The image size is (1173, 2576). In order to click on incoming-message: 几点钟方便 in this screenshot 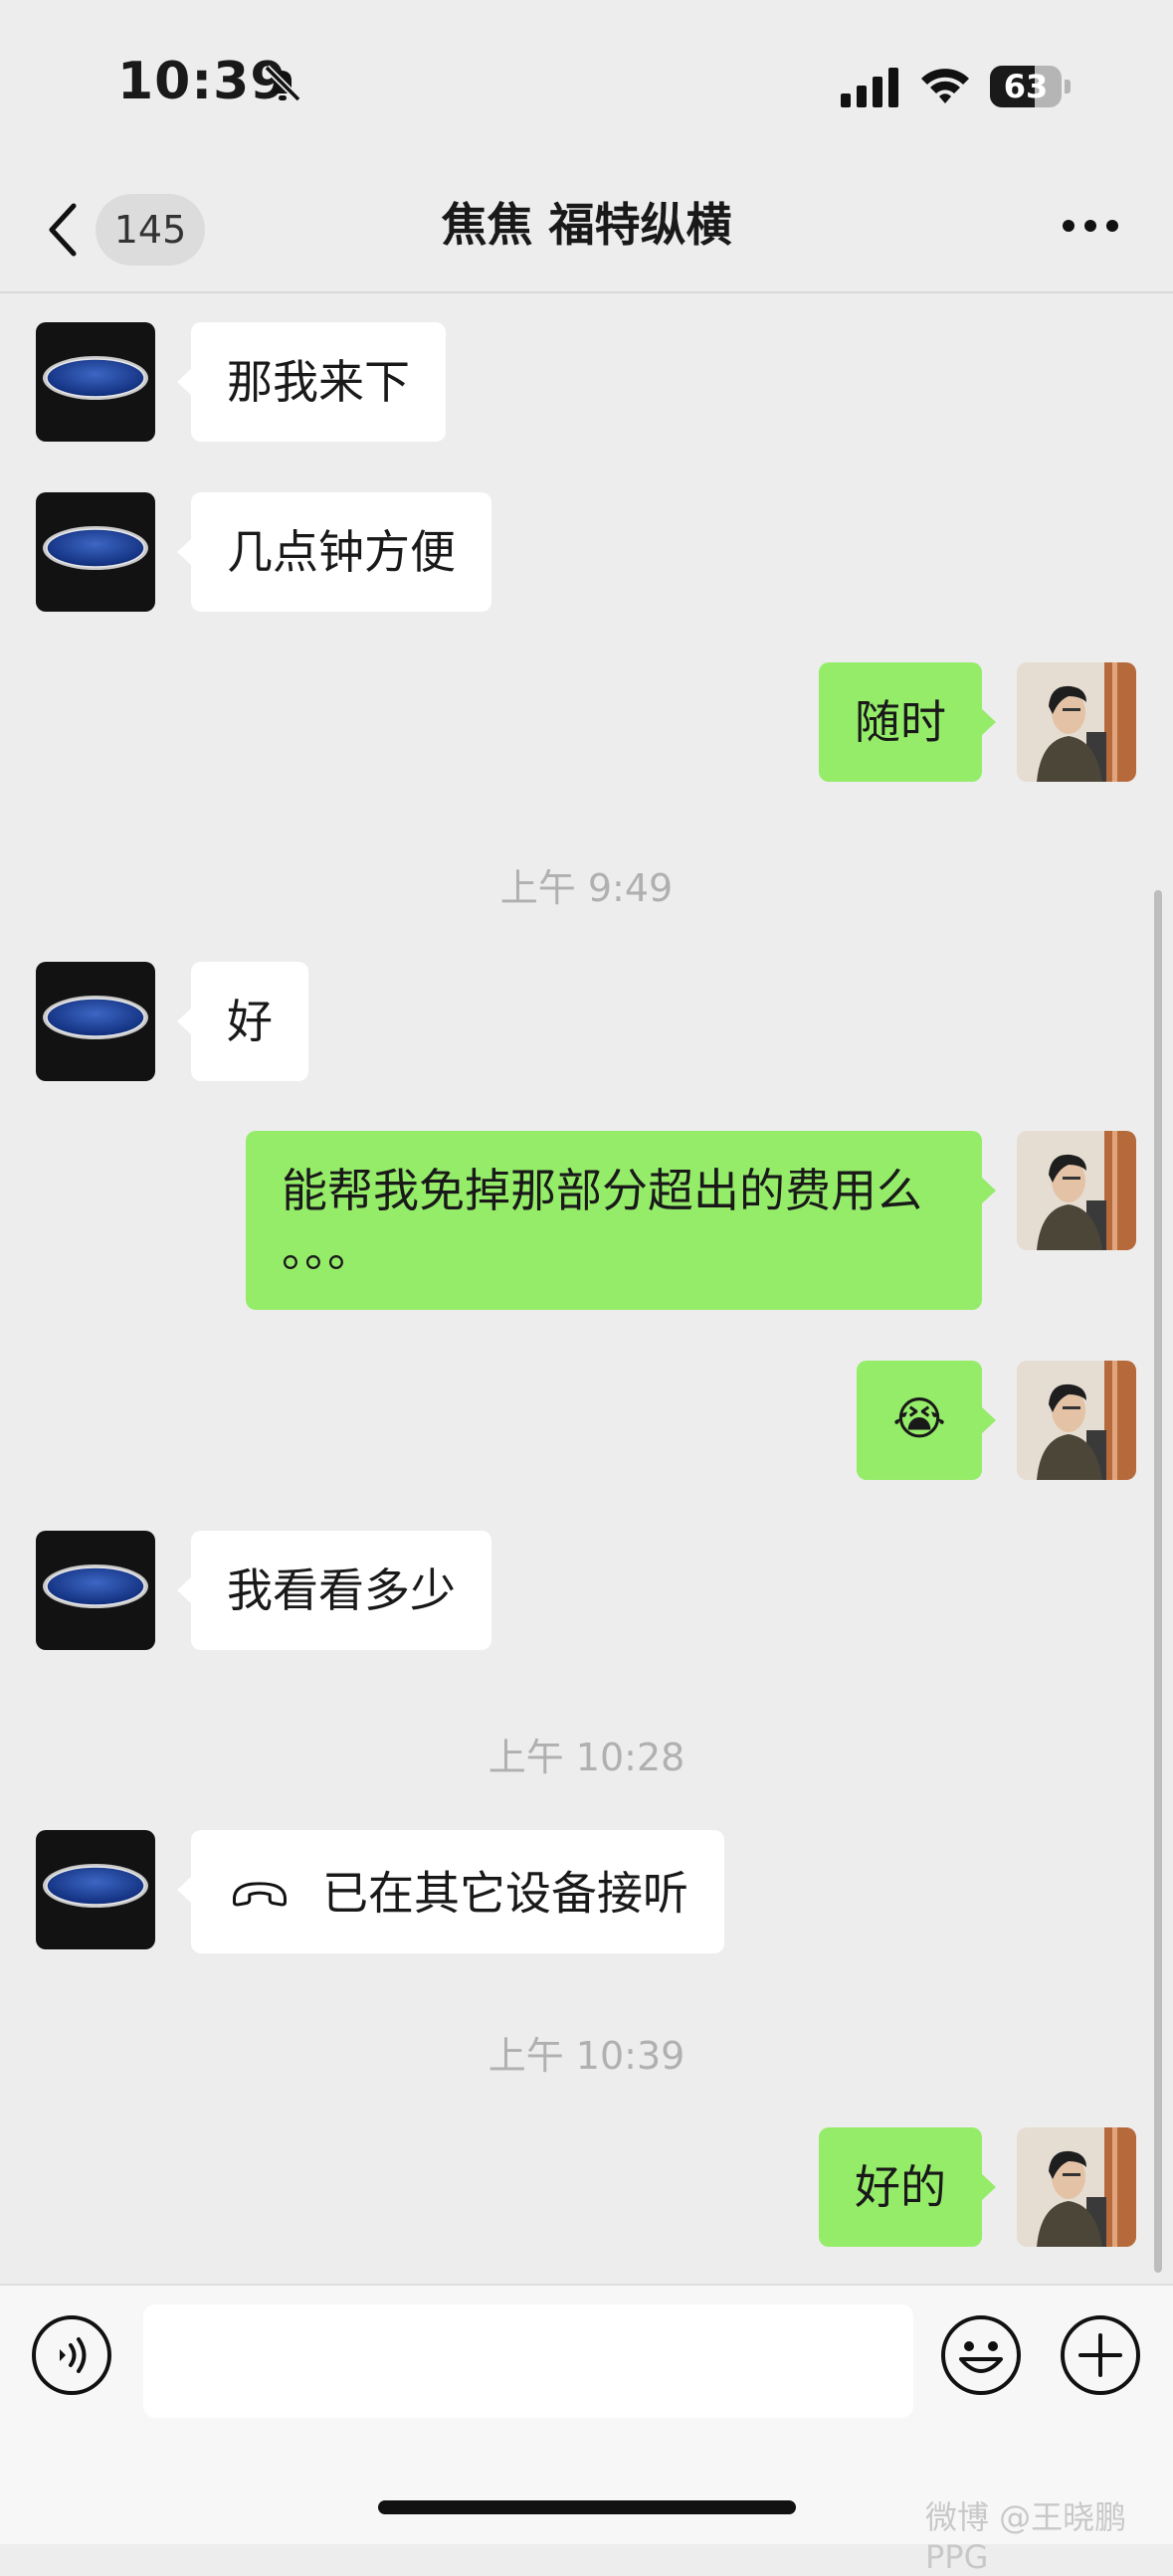, I will do `click(334, 552)`.